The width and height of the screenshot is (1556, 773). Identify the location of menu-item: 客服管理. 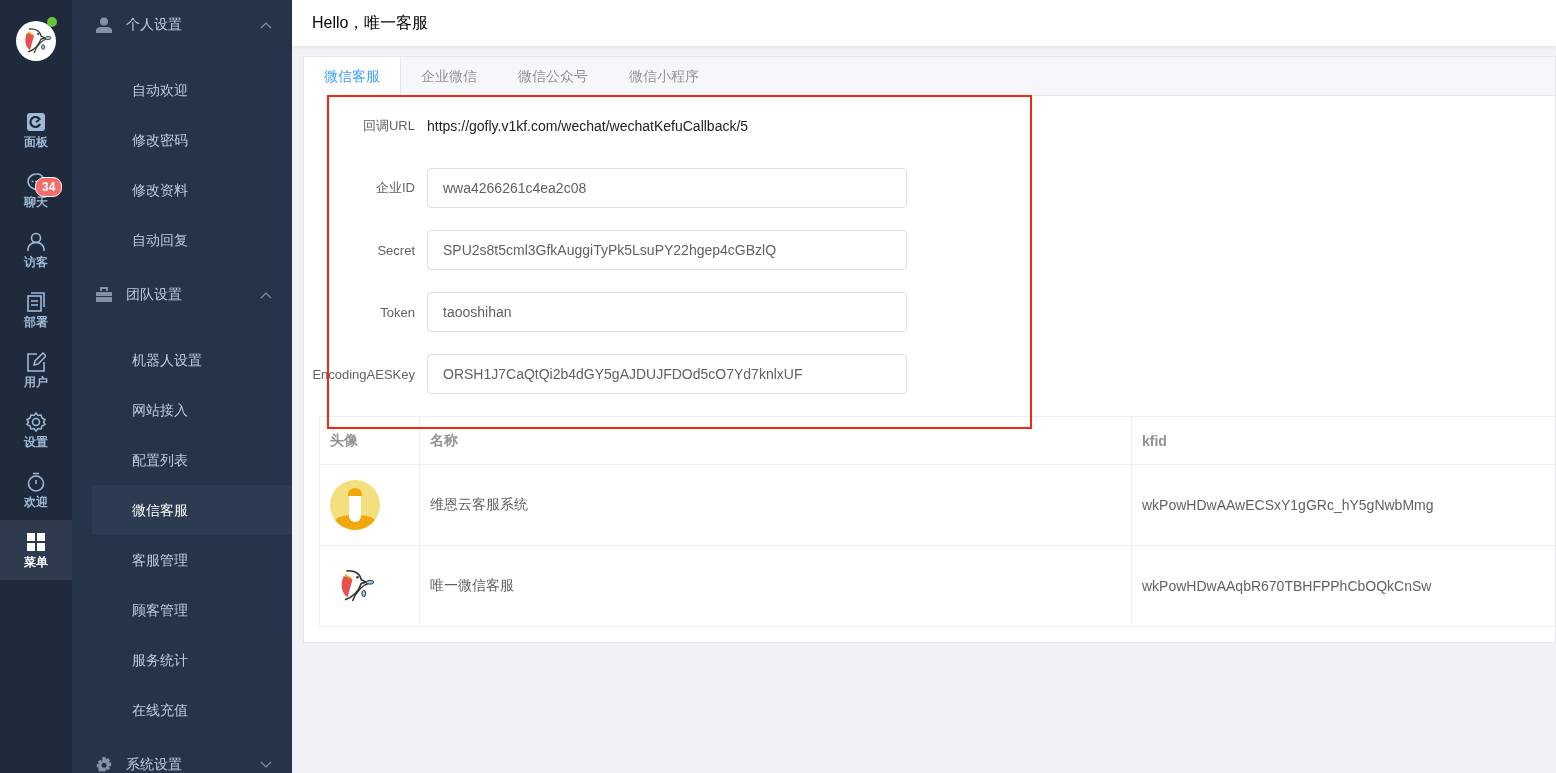
(192, 560).